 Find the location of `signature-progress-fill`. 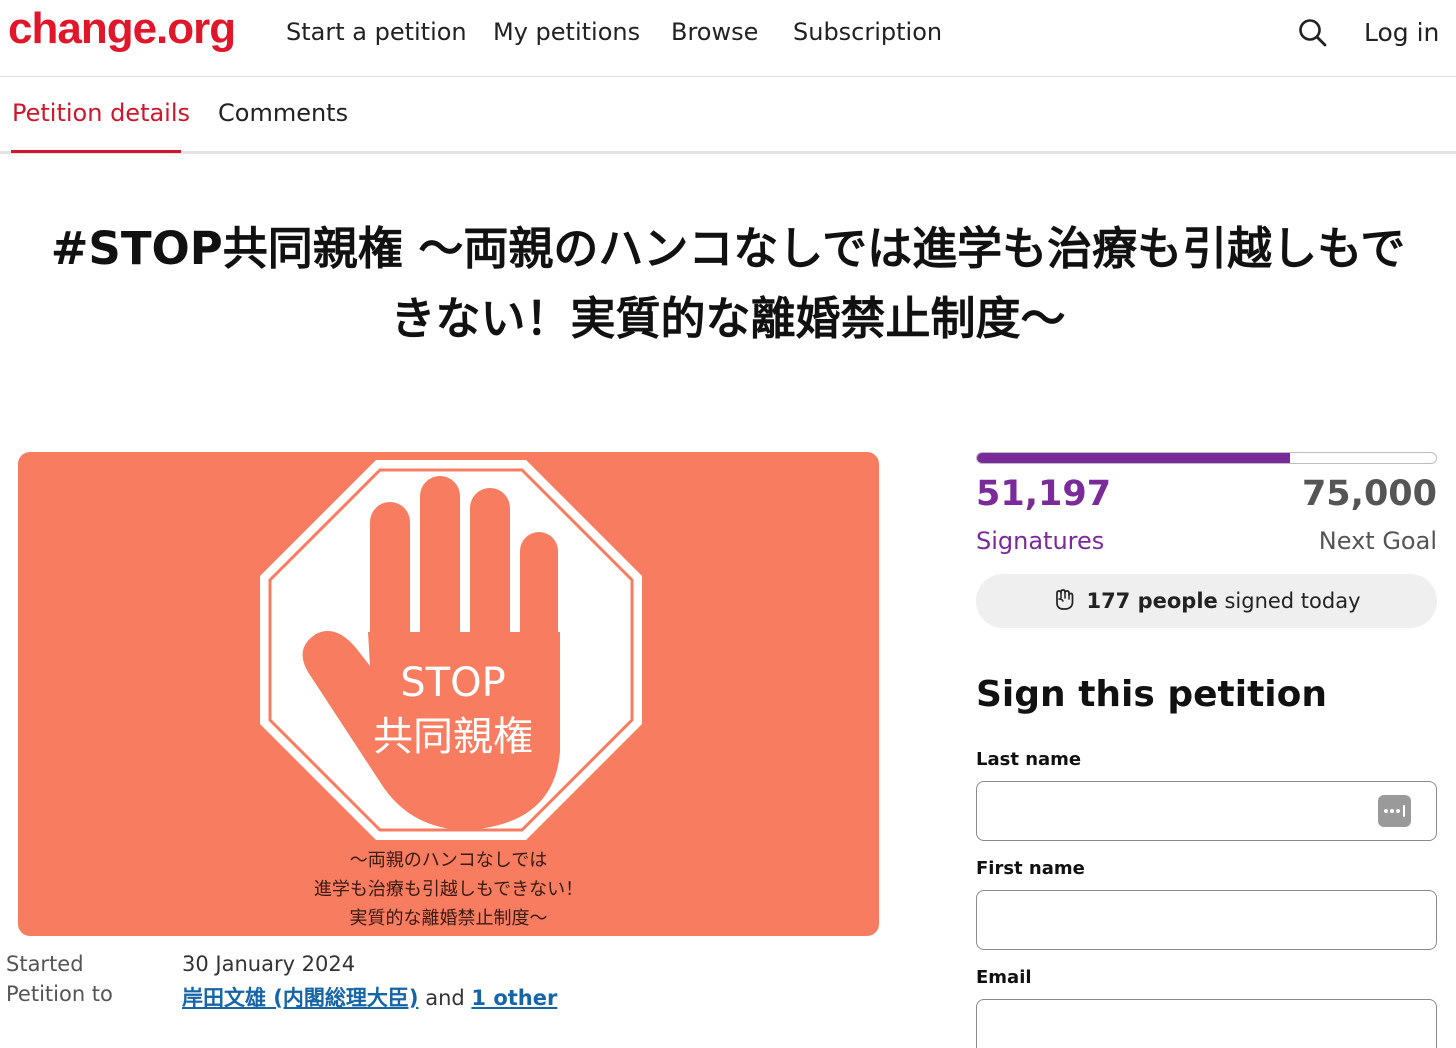

signature-progress-fill is located at coordinates (1134, 458).